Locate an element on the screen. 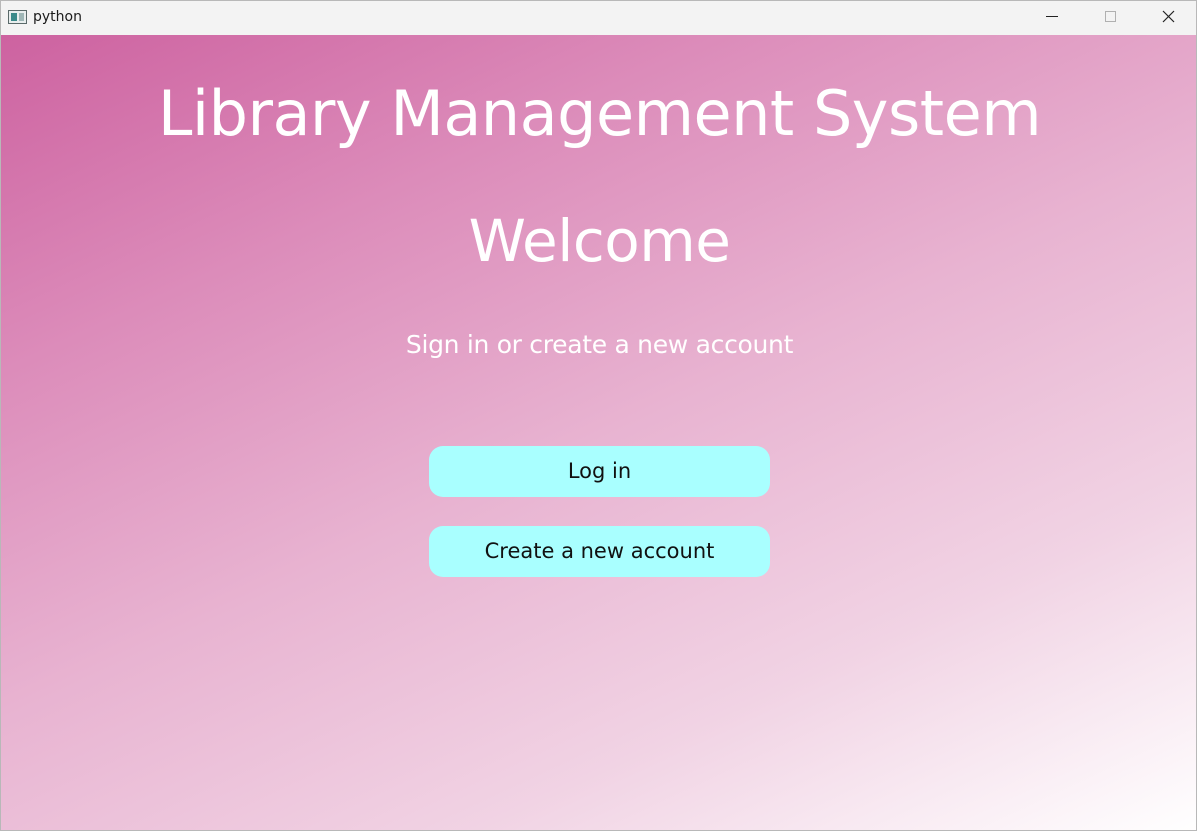 The height and width of the screenshot is (831, 1197). create-account-button: Create a new account is located at coordinates (599, 551).